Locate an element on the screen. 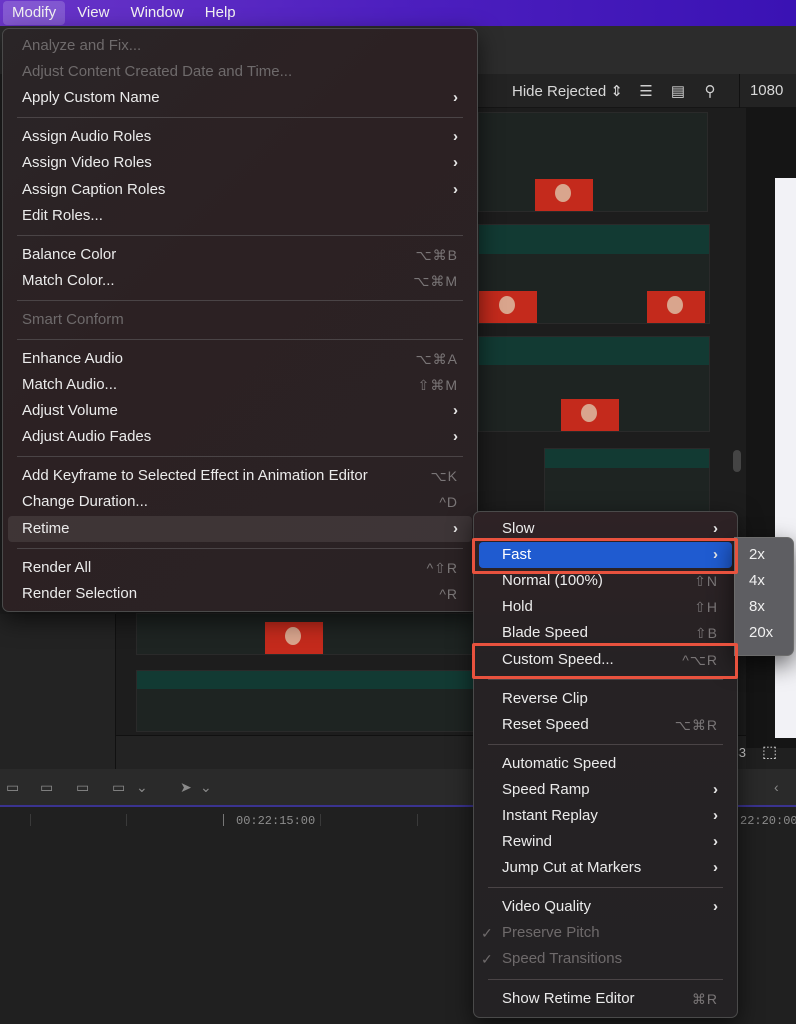 The width and height of the screenshot is (796, 1024). clip-appearance-icon: ☰ is located at coordinates (646, 91).